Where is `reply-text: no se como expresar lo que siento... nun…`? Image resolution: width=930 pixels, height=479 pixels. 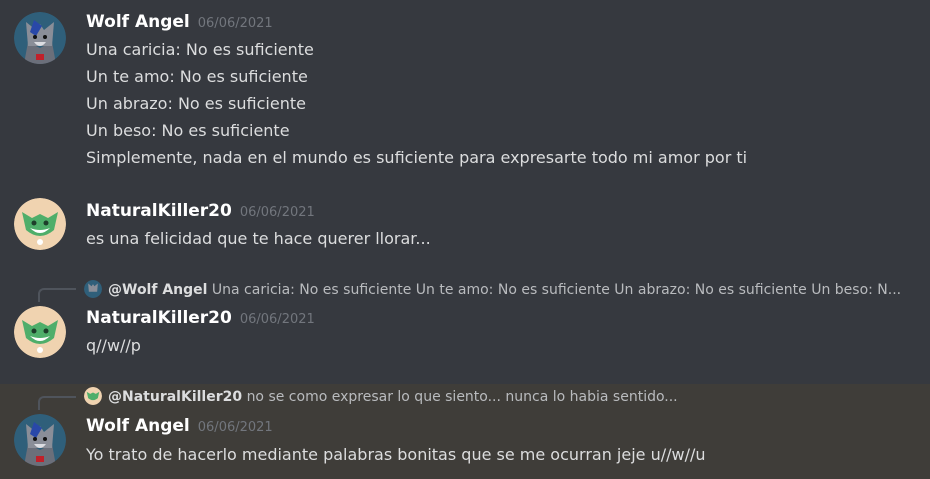
reply-text: no se como expresar lo que siento... nun… is located at coordinates (462, 397).